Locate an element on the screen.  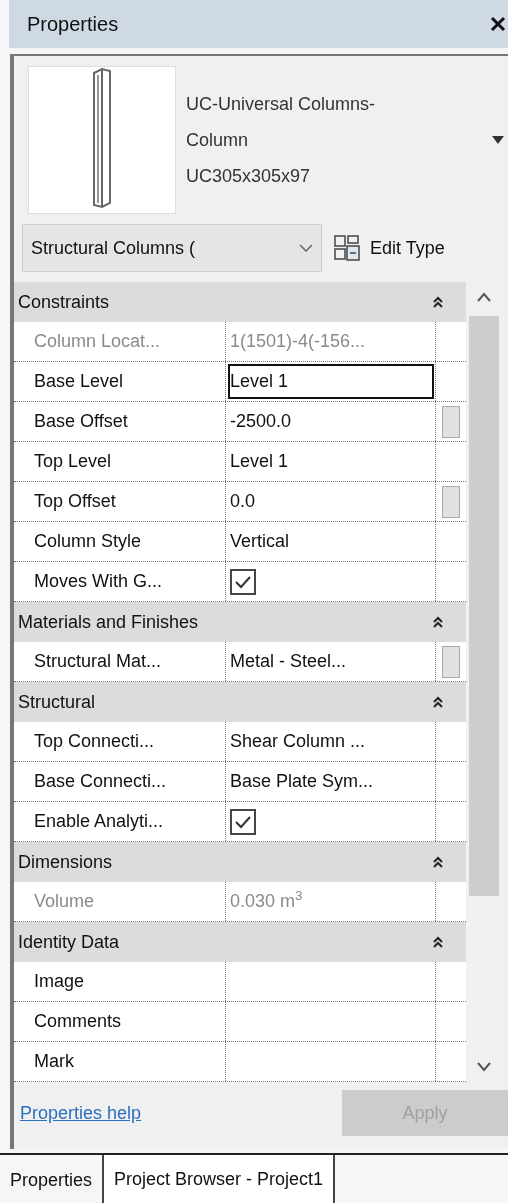
property-value: 0.030 m$^{3}$ is located at coordinates (266, 900).